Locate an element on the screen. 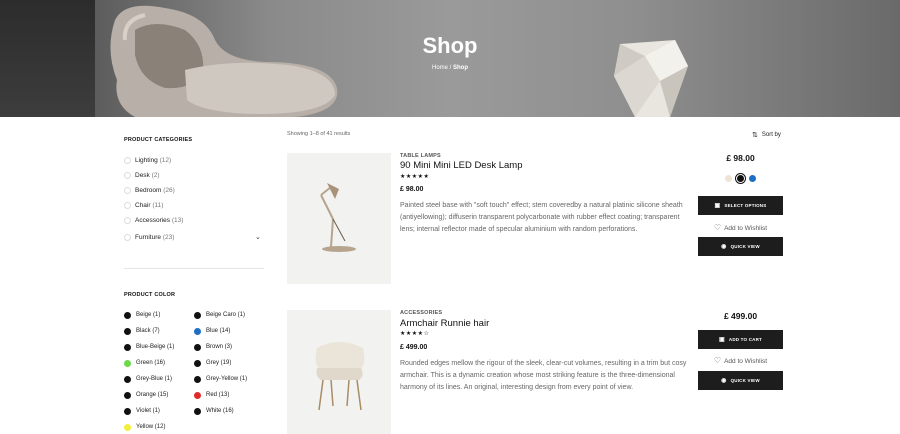 Image resolution: width=900 pixels, height=434 pixels. sidebar-divider is located at coordinates (194, 268).